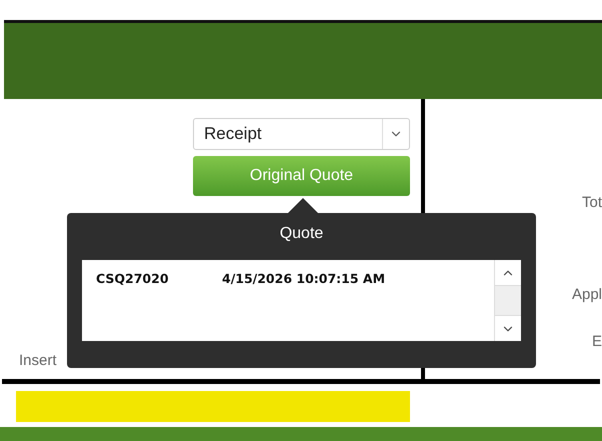 The width and height of the screenshot is (602, 441). What do you see at coordinates (302, 234) in the screenshot?
I see `popover-title: Quote` at bounding box center [302, 234].